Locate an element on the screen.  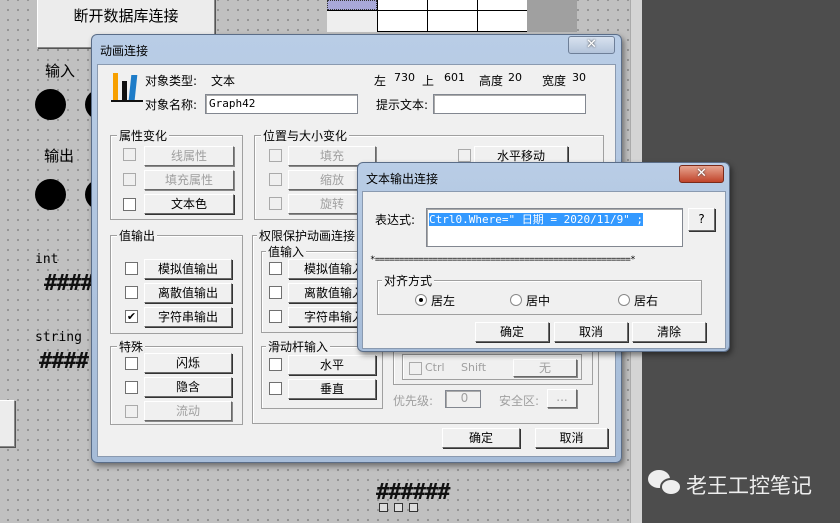
vertical-checkbox is located at coordinates (275, 388).